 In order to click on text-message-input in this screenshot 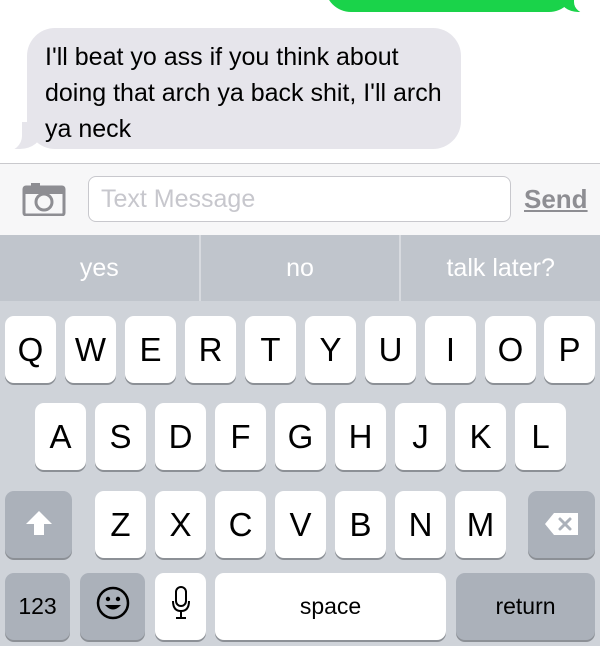, I will do `click(299, 199)`.